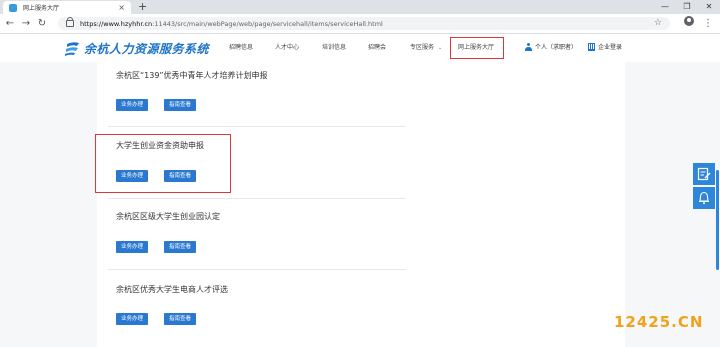 This screenshot has width=720, height=347. I want to click on tab-close-icon: ×, so click(121, 7).